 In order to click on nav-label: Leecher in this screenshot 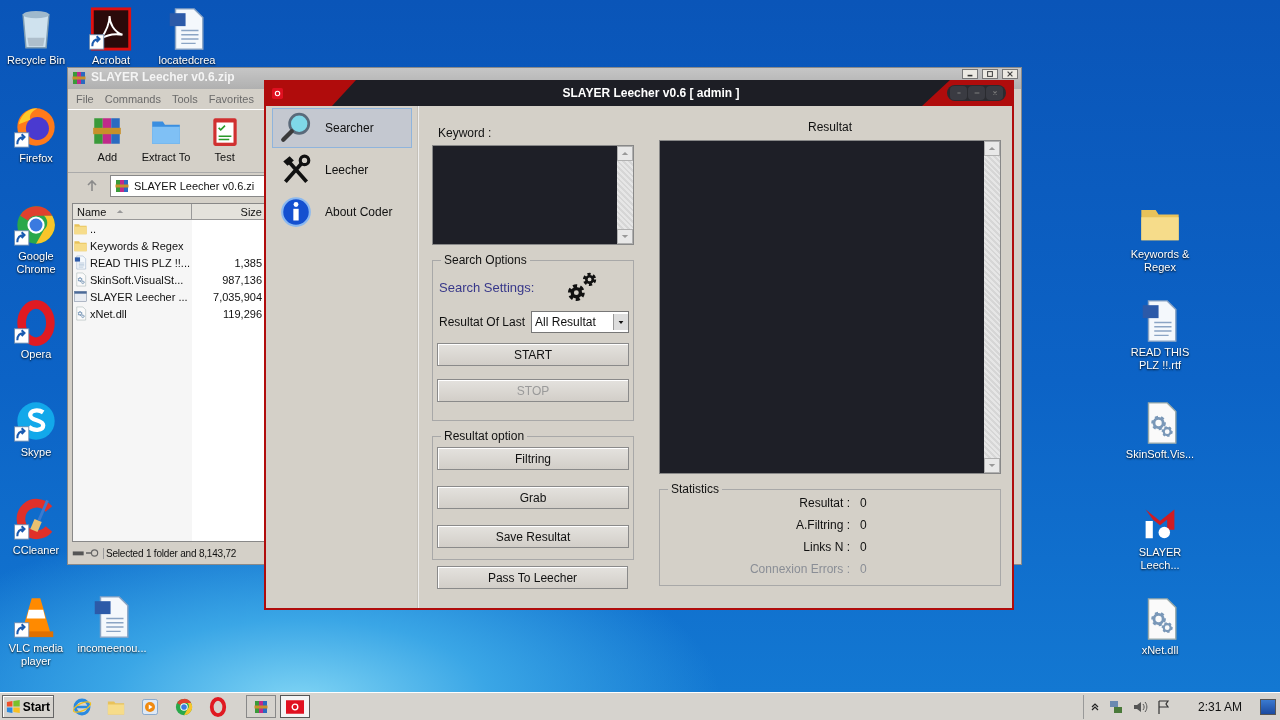, I will do `click(347, 170)`.